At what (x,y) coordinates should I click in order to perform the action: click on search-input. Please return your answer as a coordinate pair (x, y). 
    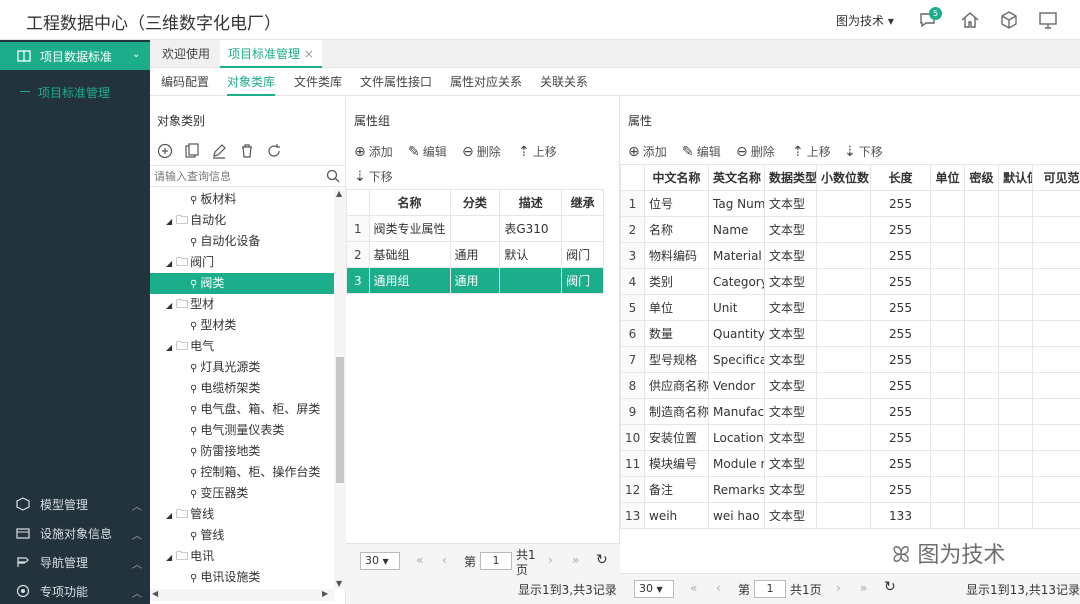
    Looking at the image, I should click on (237, 176).